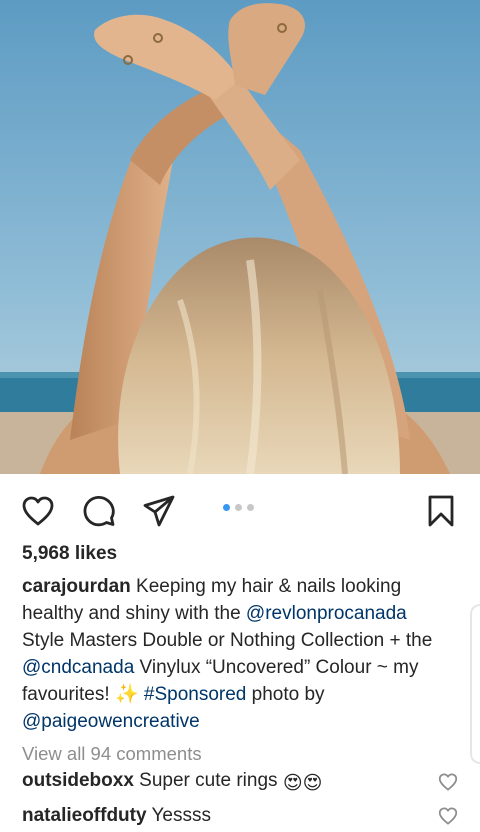  What do you see at coordinates (84, 815) in the screenshot?
I see `comment-username: natalieoffduty` at bounding box center [84, 815].